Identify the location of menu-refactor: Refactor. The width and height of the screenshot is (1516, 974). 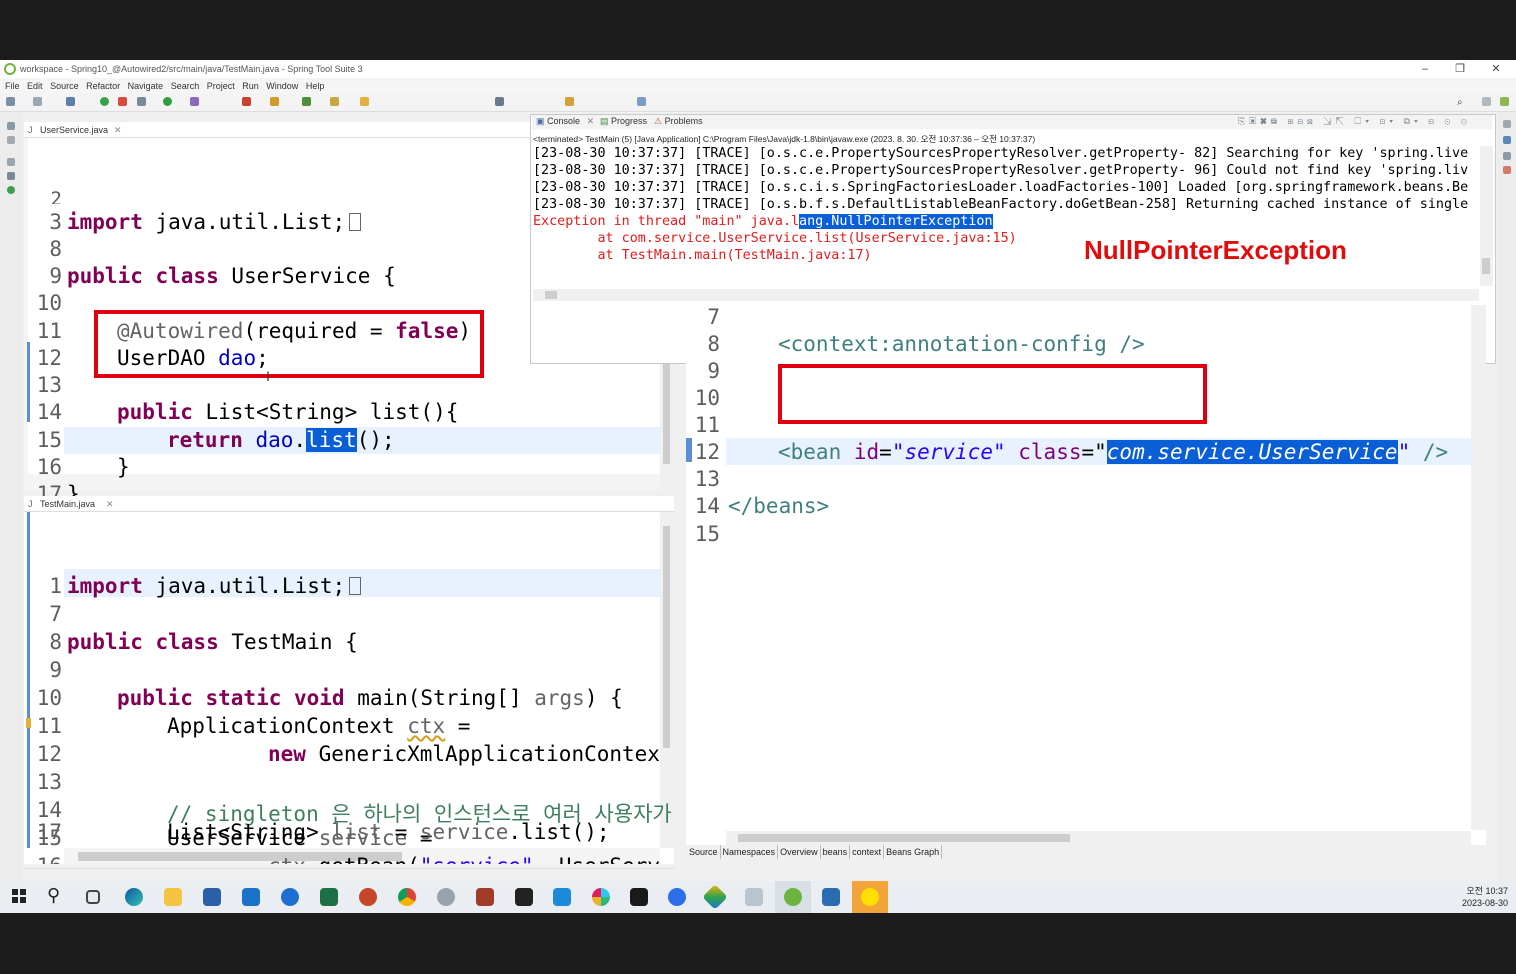
(103, 86).